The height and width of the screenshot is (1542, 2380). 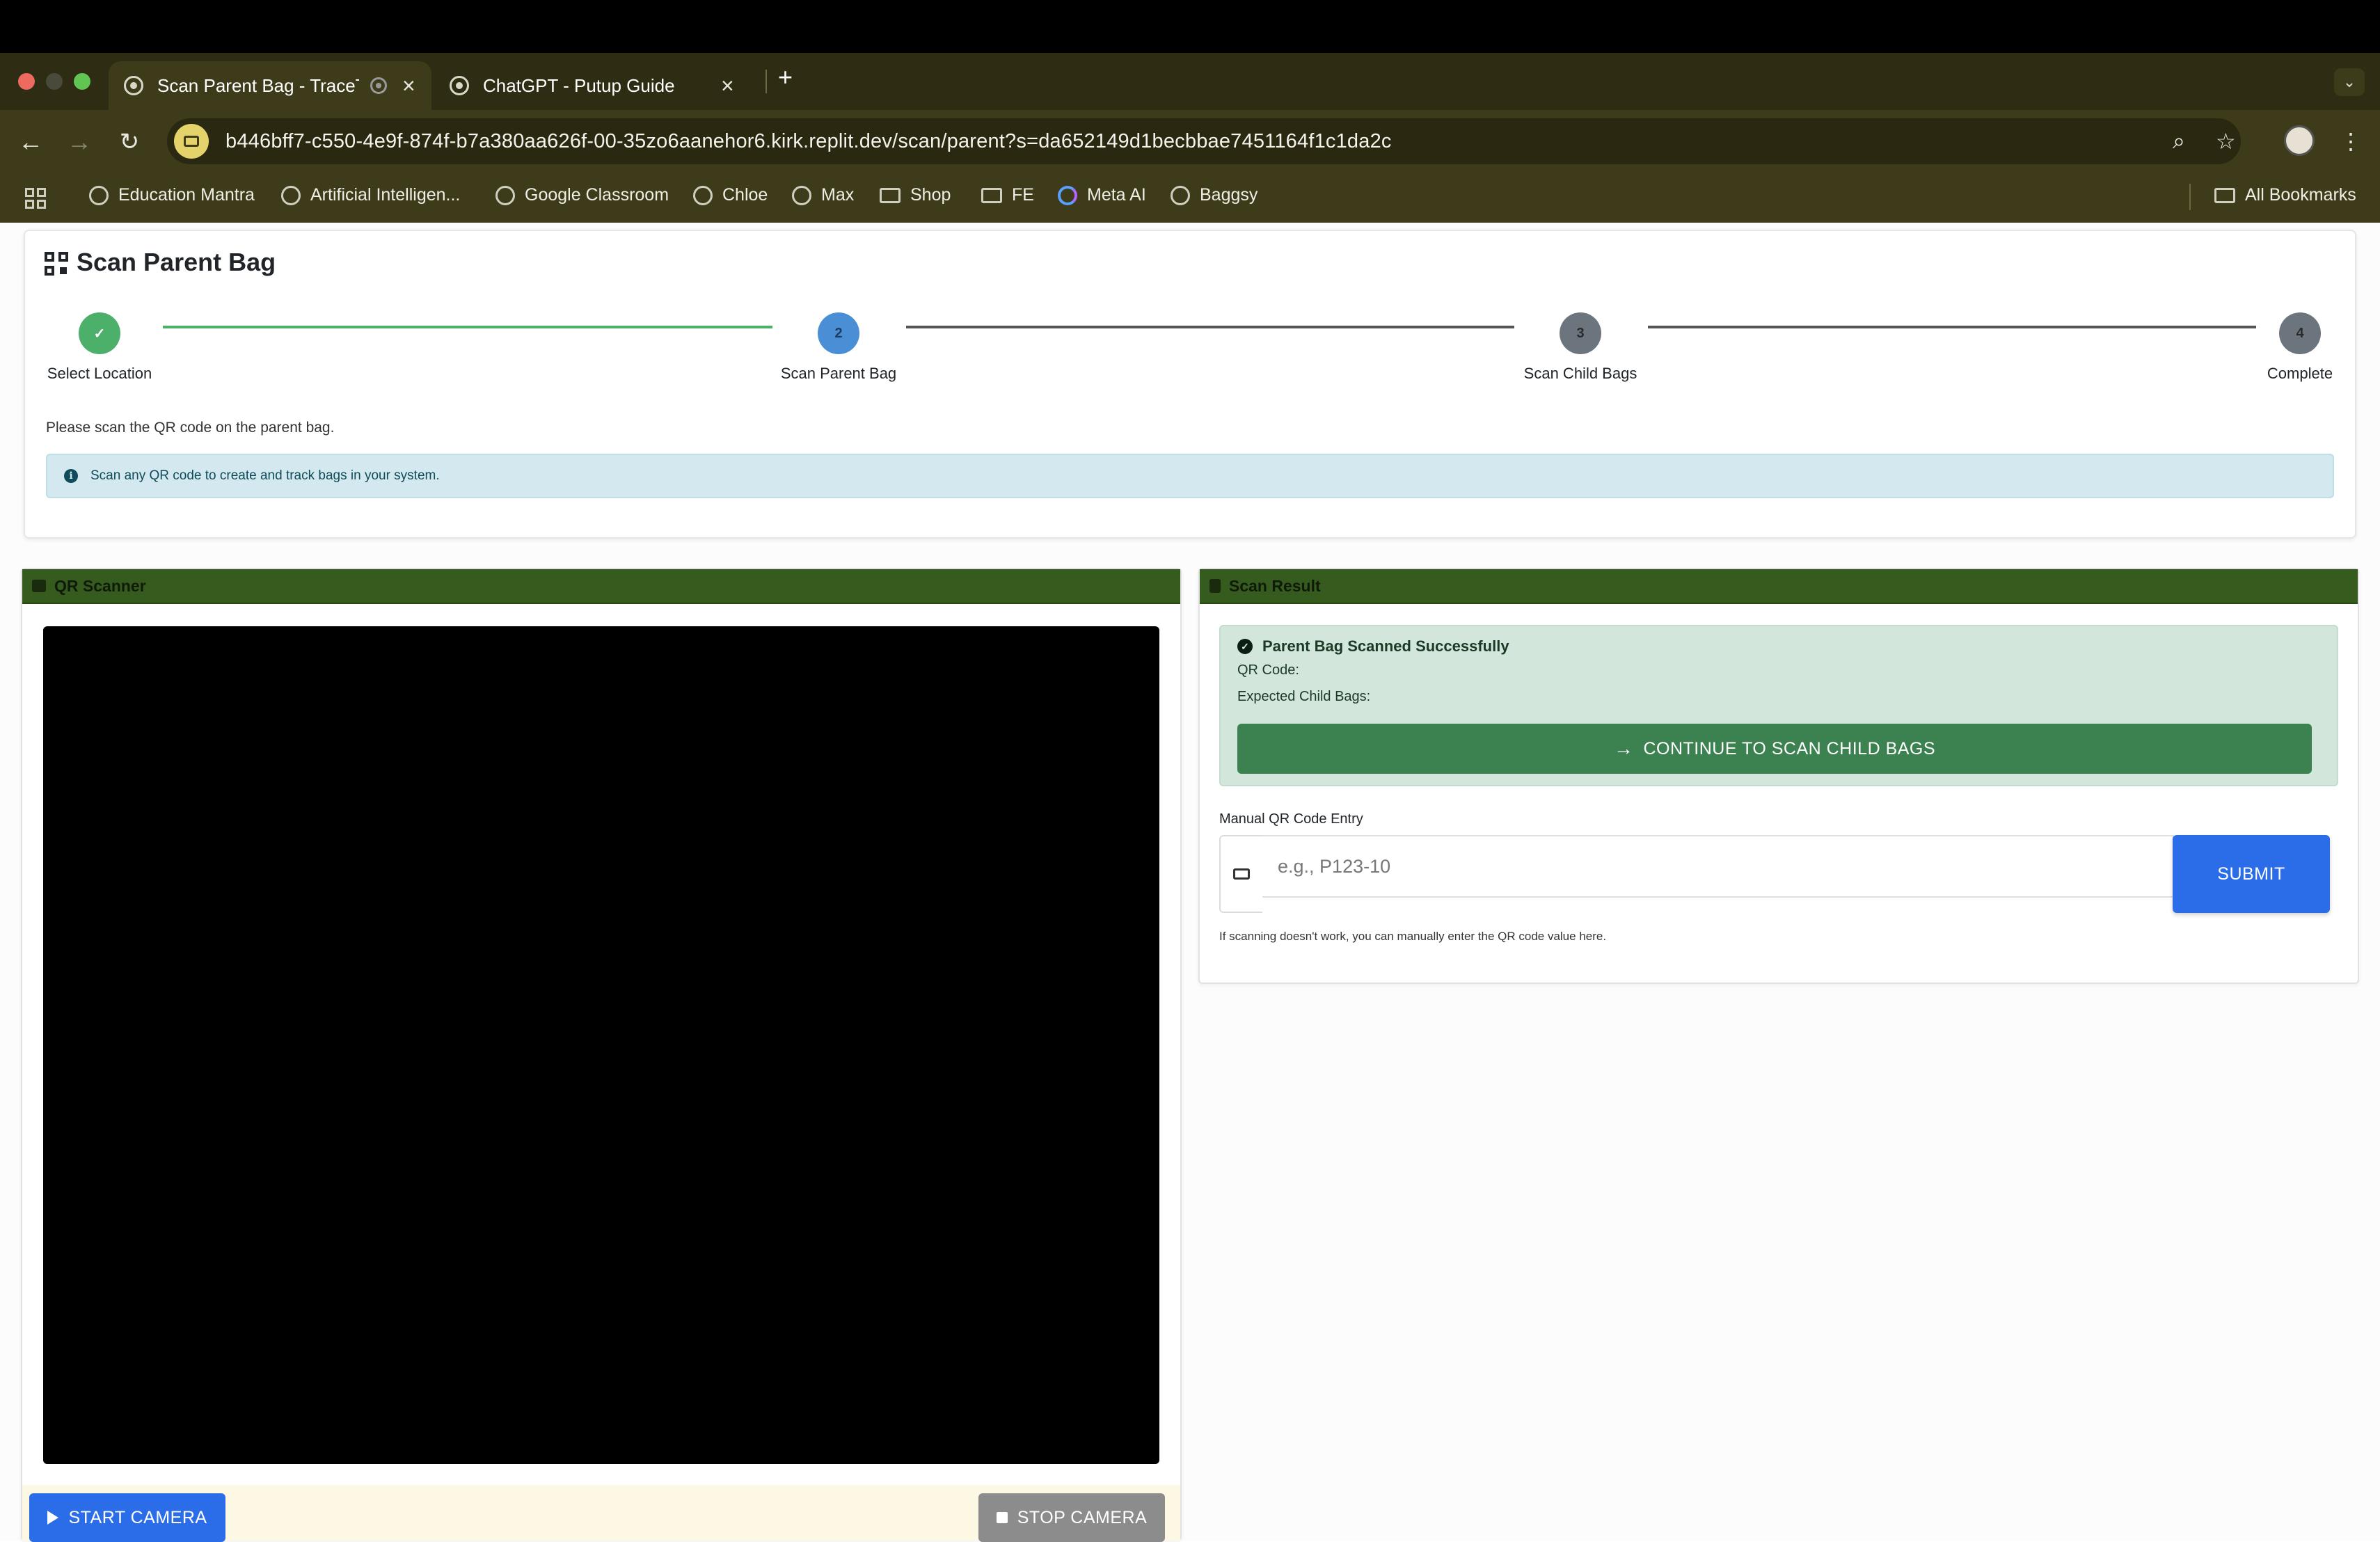 What do you see at coordinates (172, 195) in the screenshot?
I see `bookmark-education-mantra: Education Mantra` at bounding box center [172, 195].